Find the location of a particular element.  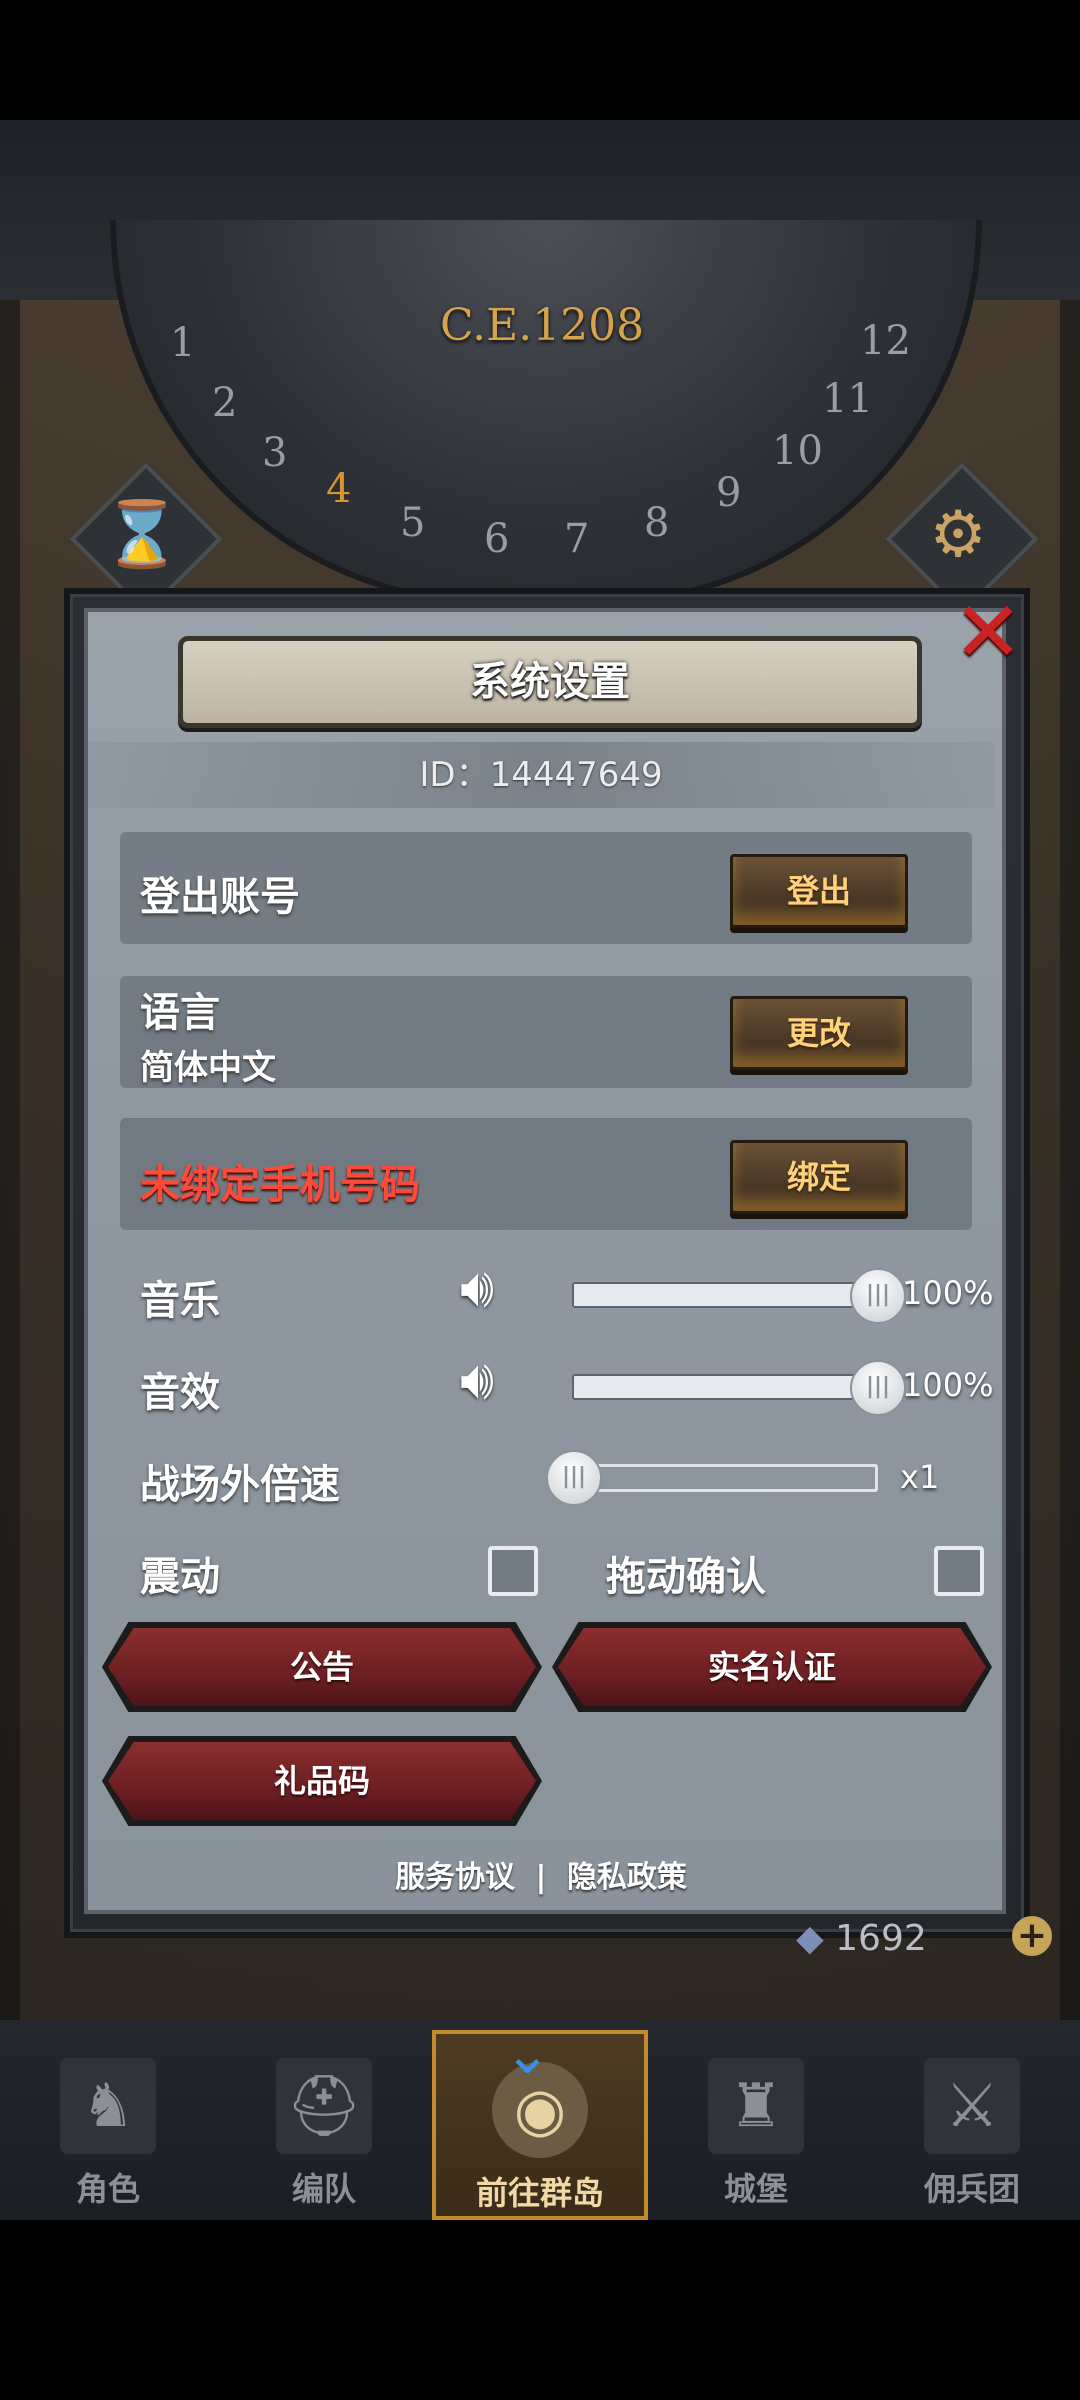

helmet-icon: ⛑ is located at coordinates (324, 2106).